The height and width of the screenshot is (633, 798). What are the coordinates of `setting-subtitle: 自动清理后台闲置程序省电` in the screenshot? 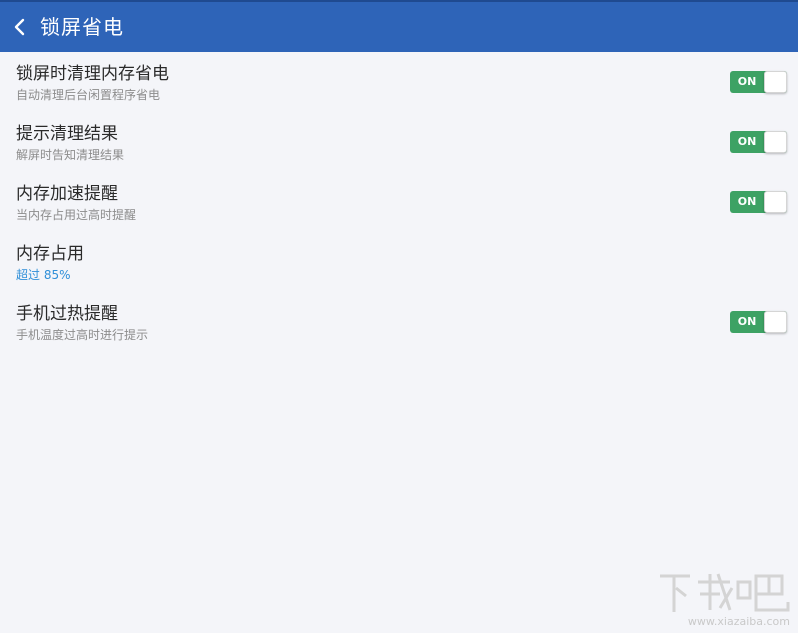 It's located at (88, 95).